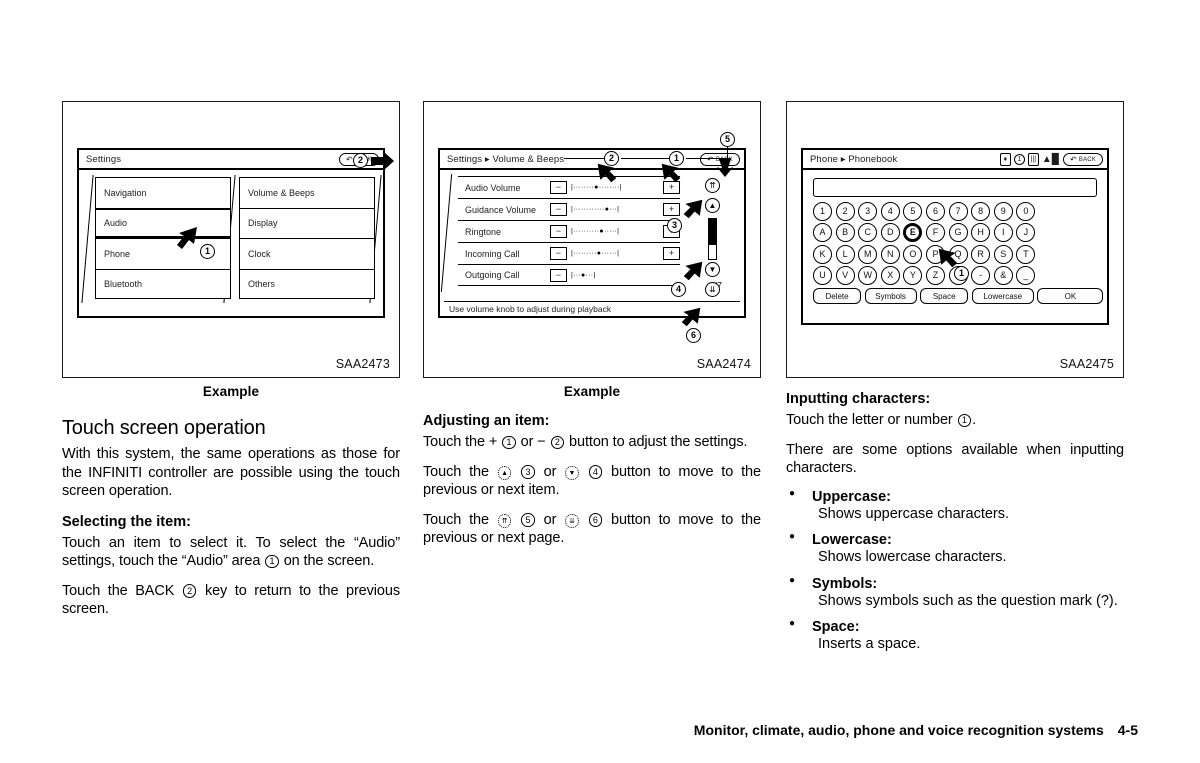 The height and width of the screenshot is (763, 1200). I want to click on key-0: 0, so click(1026, 211).